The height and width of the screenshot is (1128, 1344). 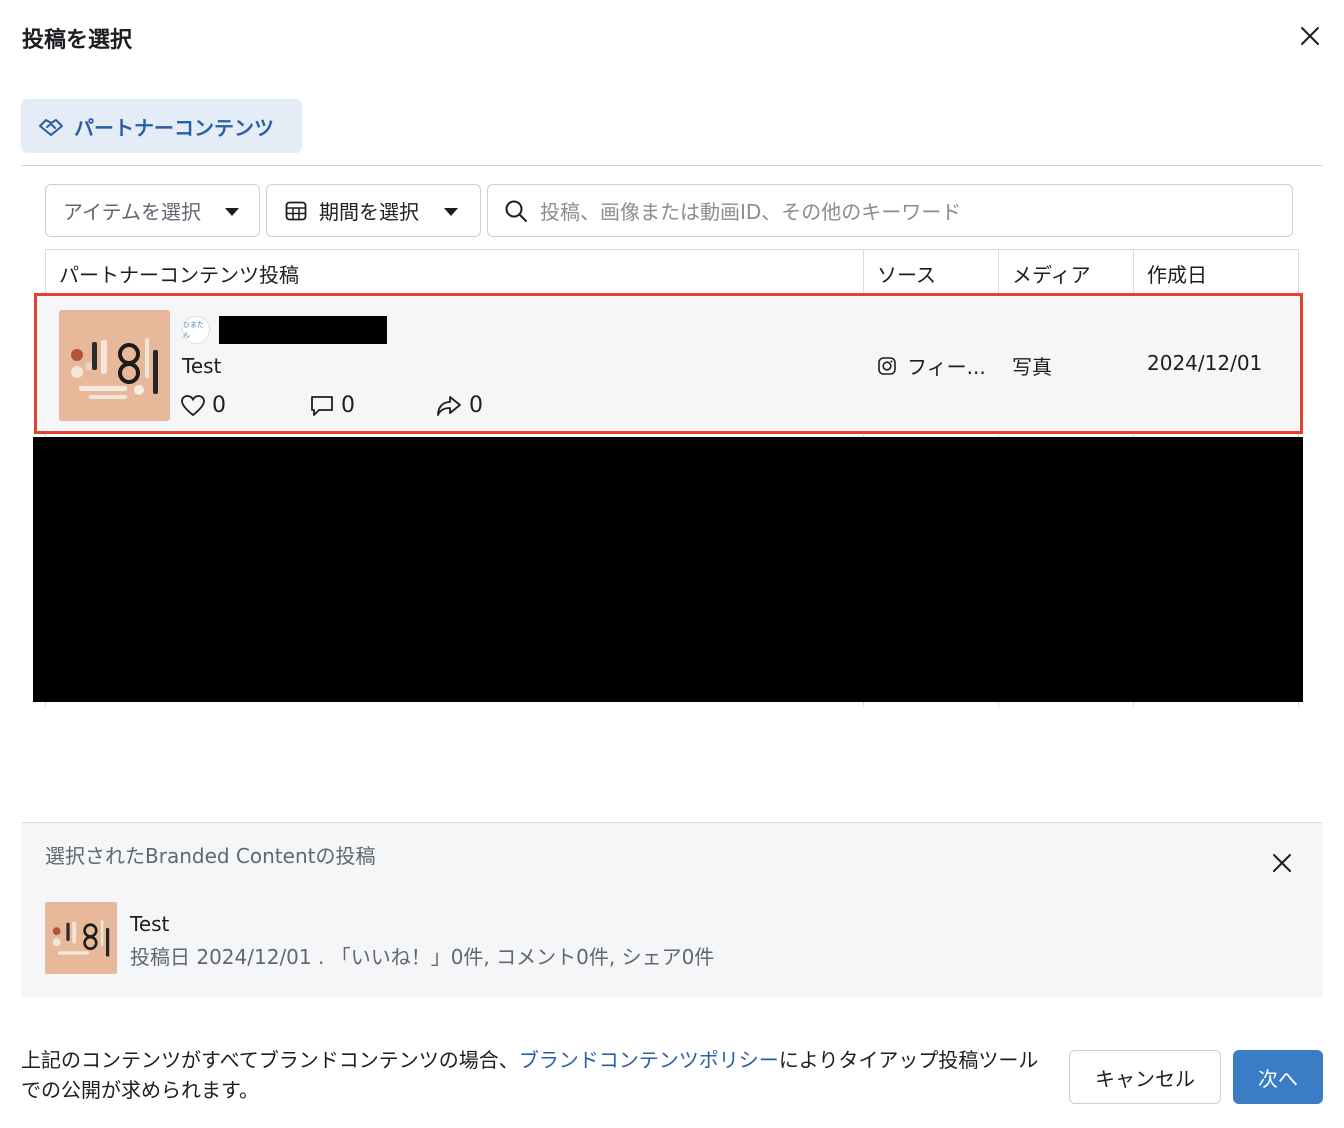 I want to click on comments-stat: 0, so click(x=332, y=405).